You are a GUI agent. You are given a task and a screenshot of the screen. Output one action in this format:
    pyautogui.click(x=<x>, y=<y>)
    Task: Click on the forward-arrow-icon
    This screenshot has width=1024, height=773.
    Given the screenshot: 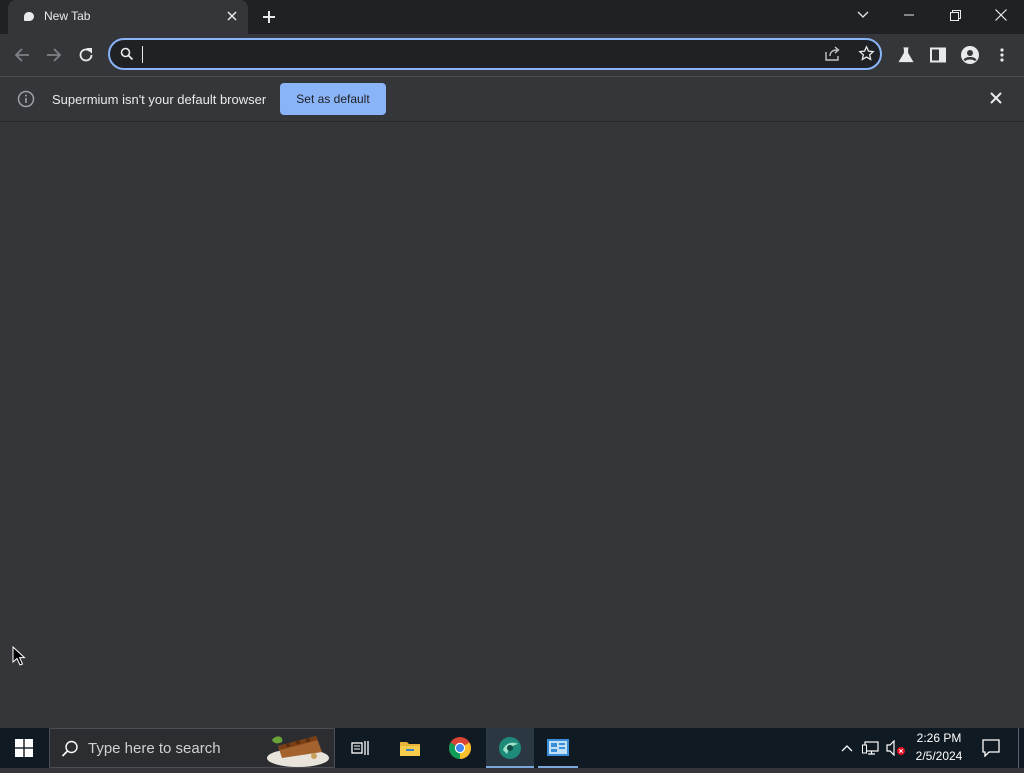 What is the action you would take?
    pyautogui.click(x=54, y=55)
    